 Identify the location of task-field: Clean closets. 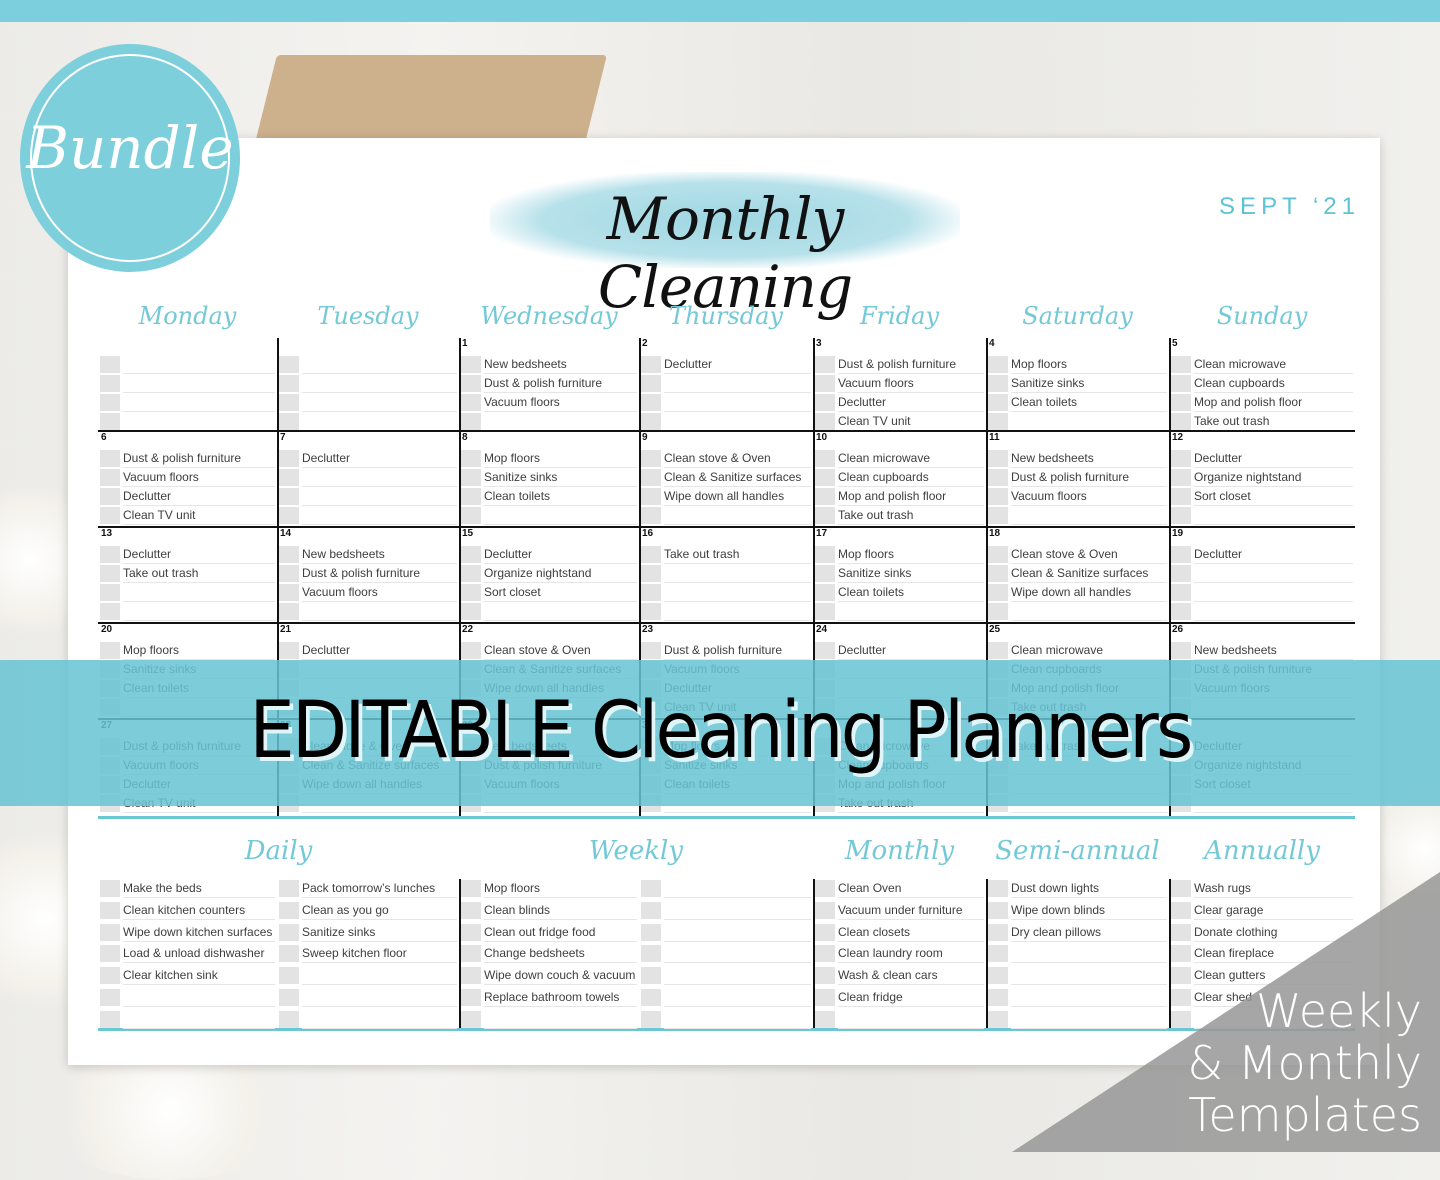
(911, 933).